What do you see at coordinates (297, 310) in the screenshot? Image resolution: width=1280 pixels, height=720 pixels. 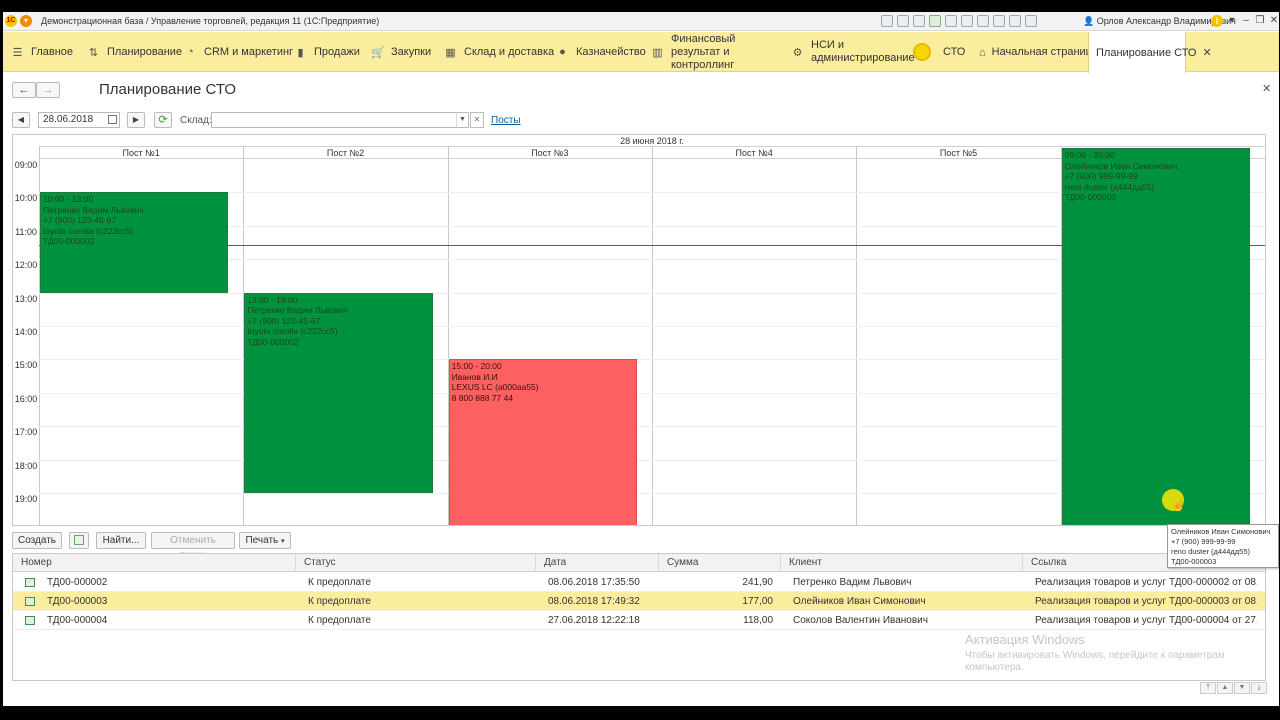 I see `event-line: Петренко Вадим Львович` at bounding box center [297, 310].